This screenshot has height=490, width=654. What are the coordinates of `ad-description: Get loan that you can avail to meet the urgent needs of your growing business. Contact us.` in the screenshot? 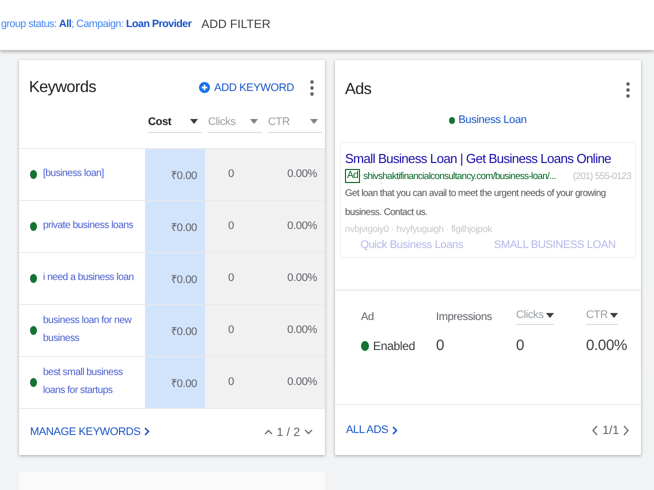 It's located at (476, 203).